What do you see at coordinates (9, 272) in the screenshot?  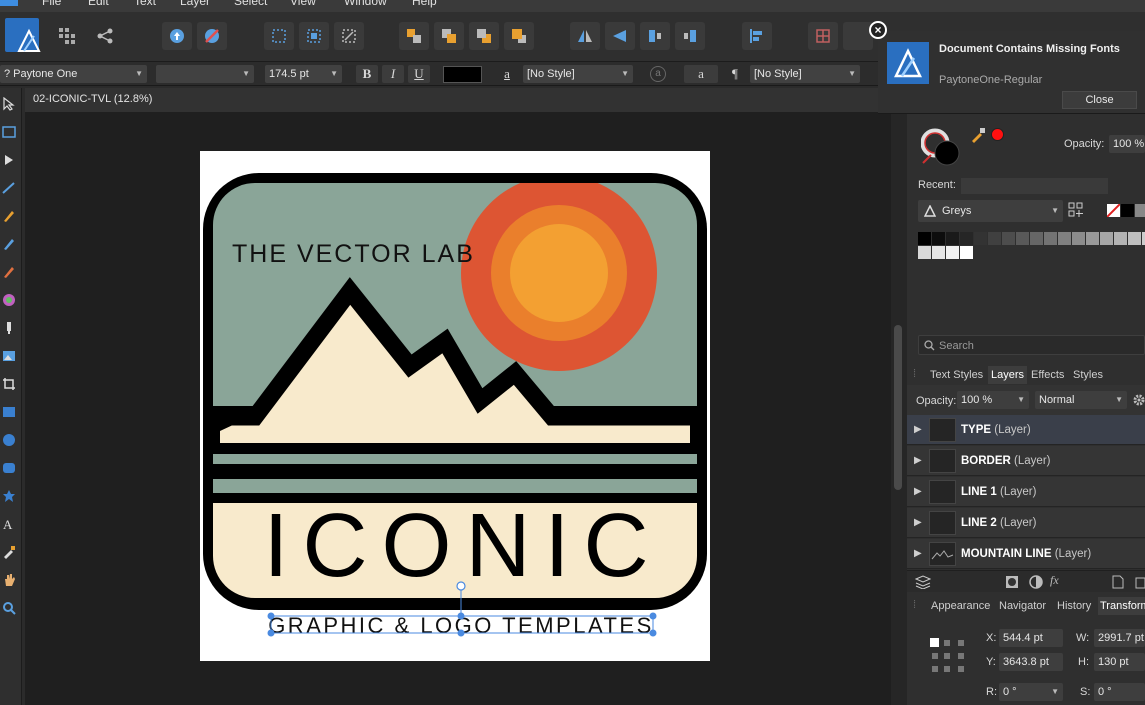 I see `vector-brush-tool-icon` at bounding box center [9, 272].